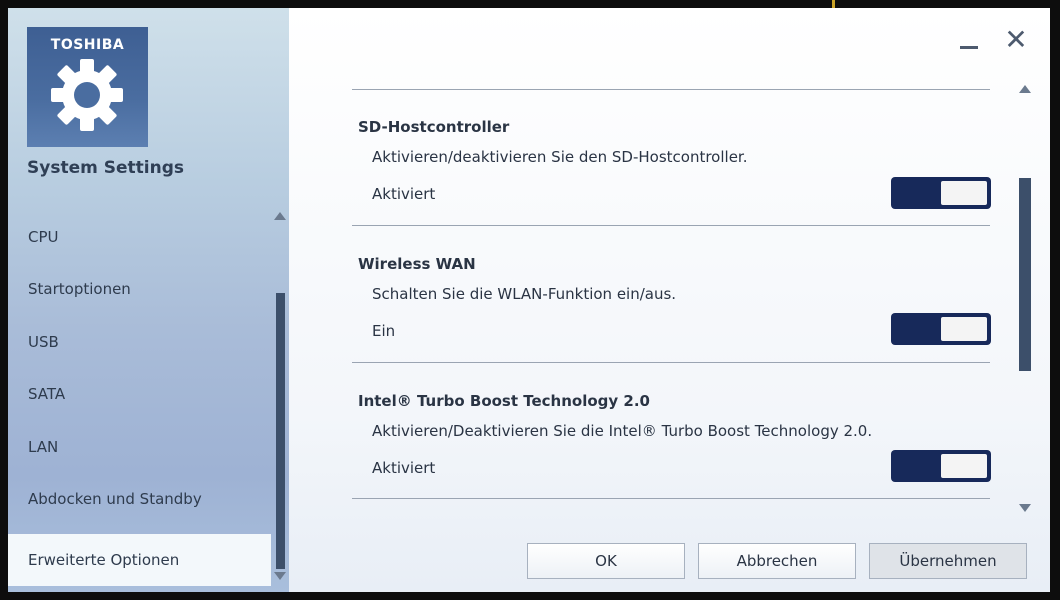 The height and width of the screenshot is (600, 1060). I want to click on sd-hostcontroller-toggle, so click(941, 193).